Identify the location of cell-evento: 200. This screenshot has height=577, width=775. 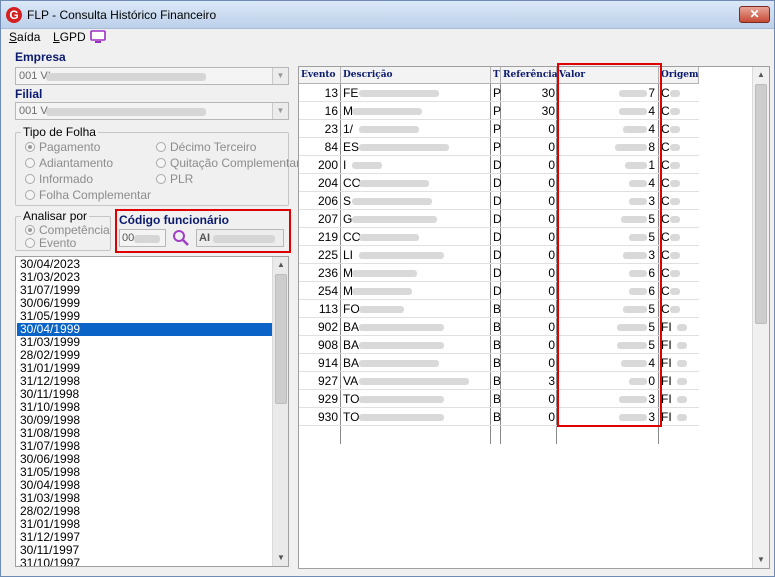
(327, 165).